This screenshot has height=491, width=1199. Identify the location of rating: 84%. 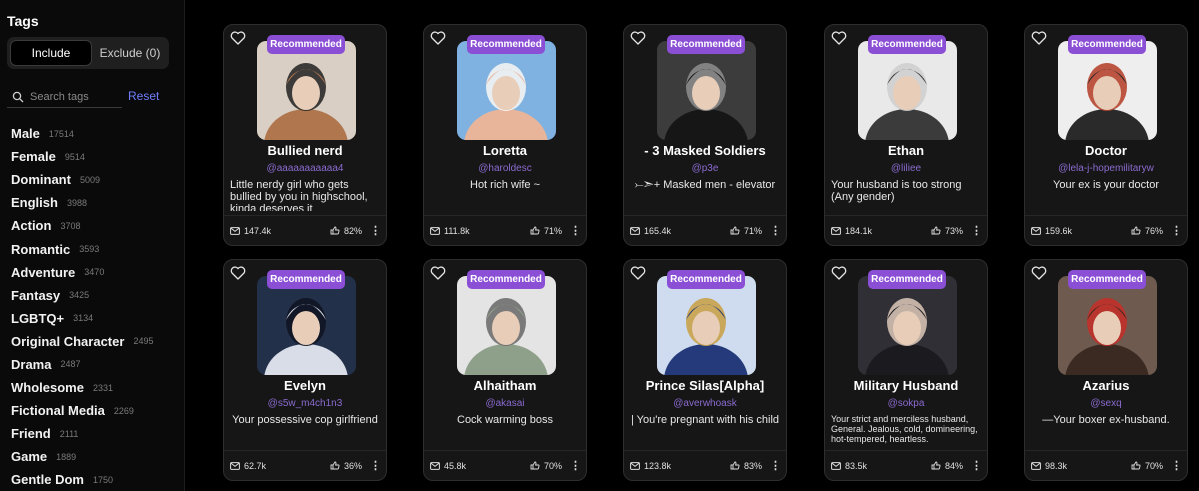
(947, 466).